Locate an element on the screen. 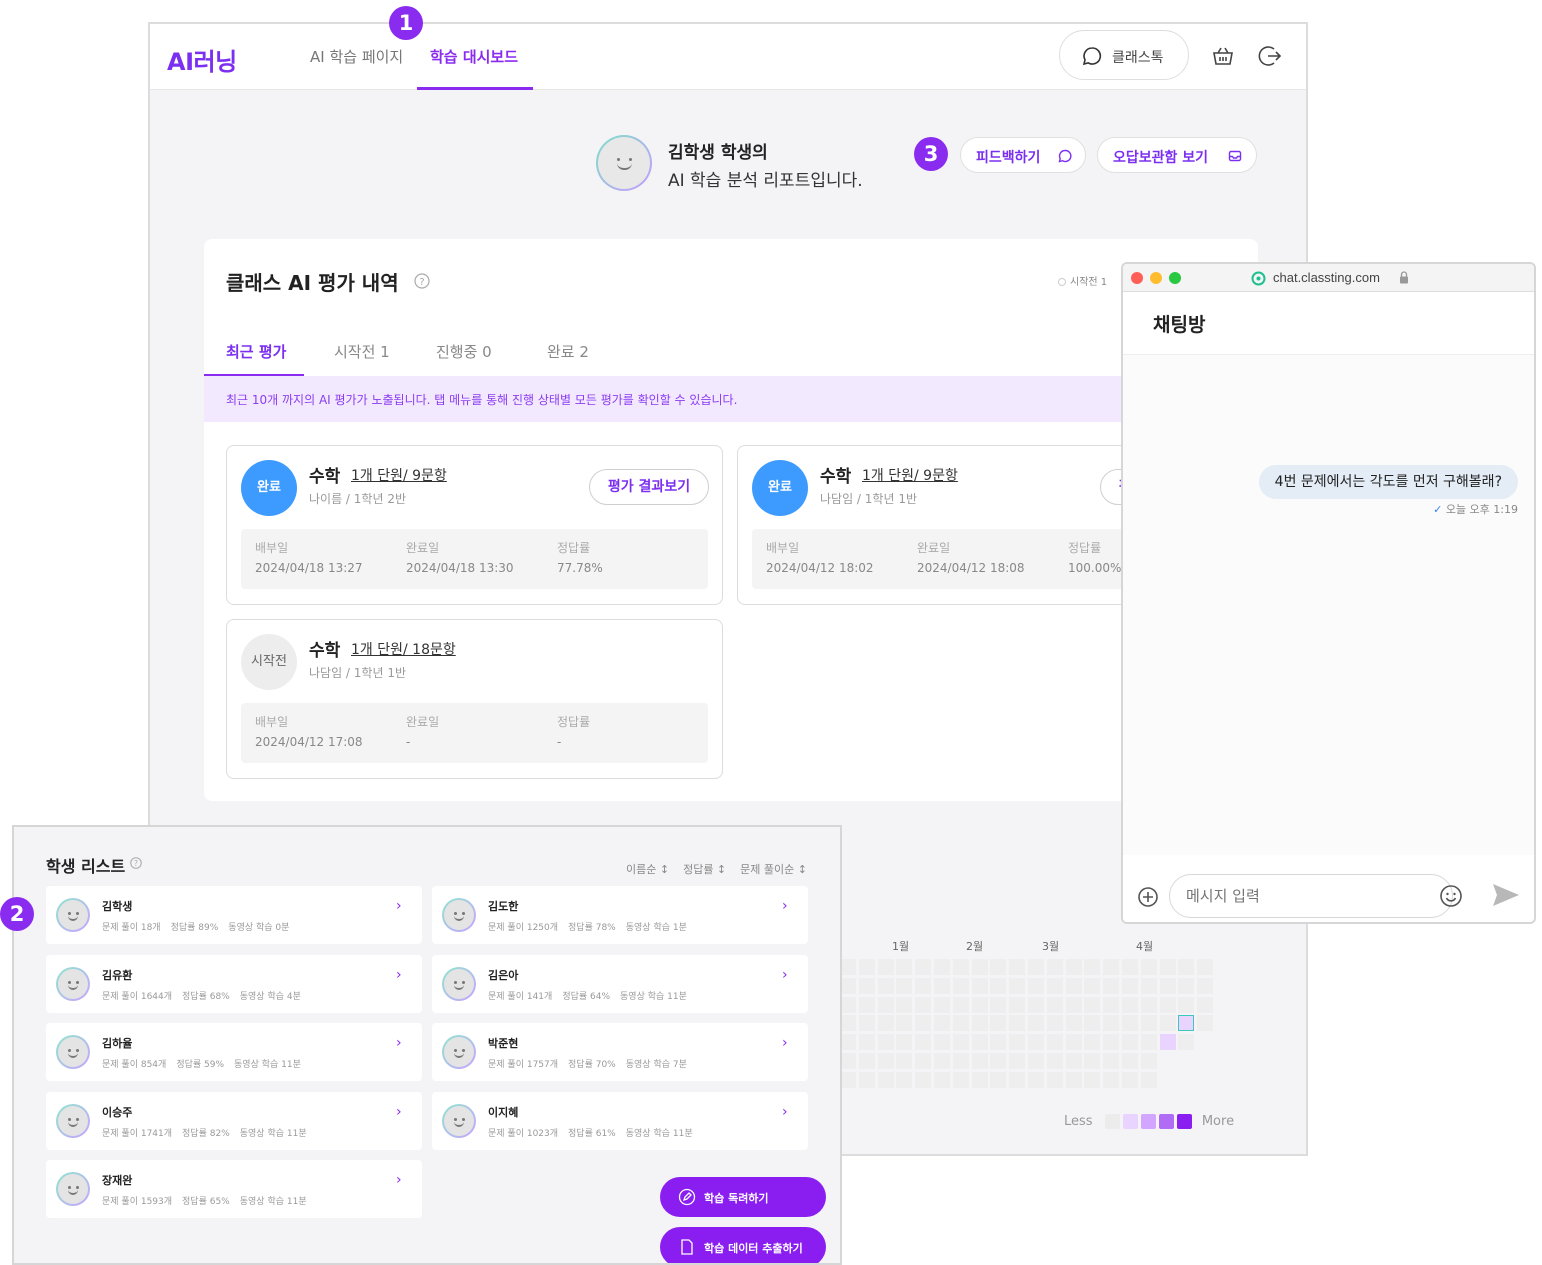  unit-info: 1개 단원/ 9문항 is located at coordinates (910, 475).